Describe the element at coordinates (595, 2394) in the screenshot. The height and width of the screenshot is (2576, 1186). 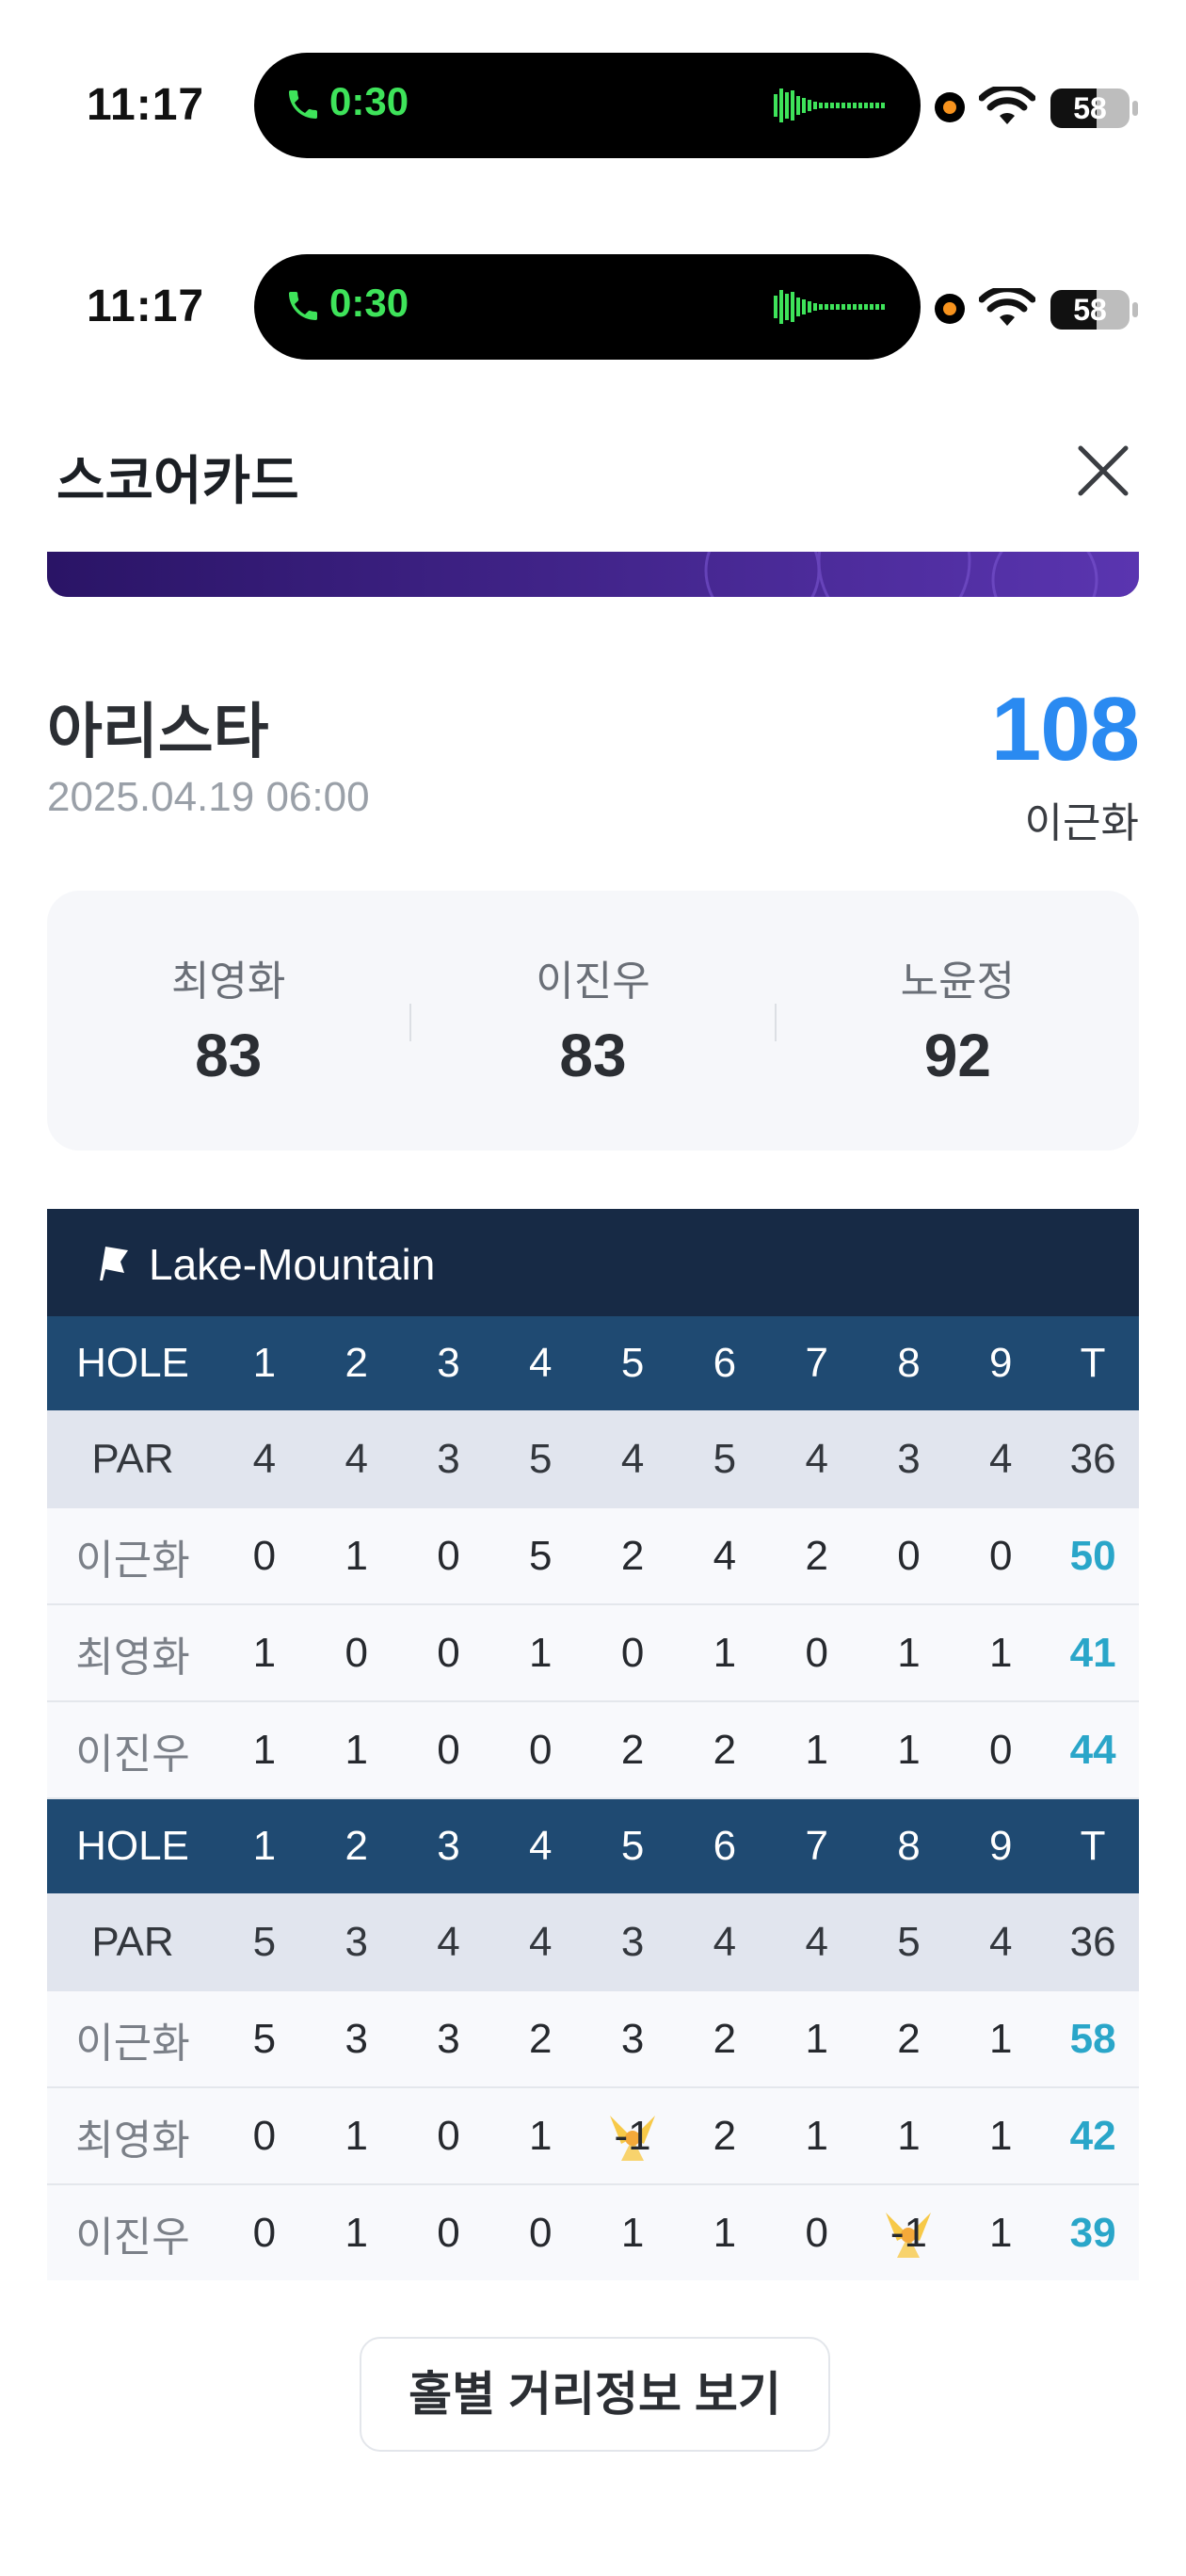
I see `hole-distance-info-button: 홀별 거리정보 보기` at that location.